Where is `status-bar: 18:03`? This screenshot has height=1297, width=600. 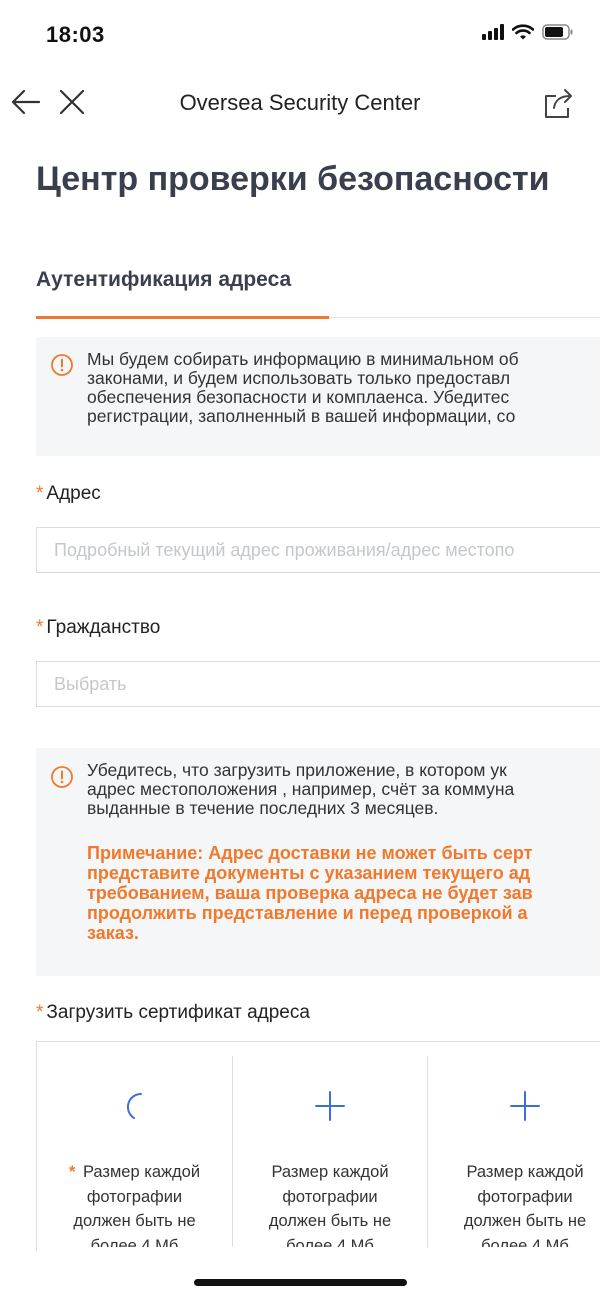 status-bar: 18:03 is located at coordinates (300, 35).